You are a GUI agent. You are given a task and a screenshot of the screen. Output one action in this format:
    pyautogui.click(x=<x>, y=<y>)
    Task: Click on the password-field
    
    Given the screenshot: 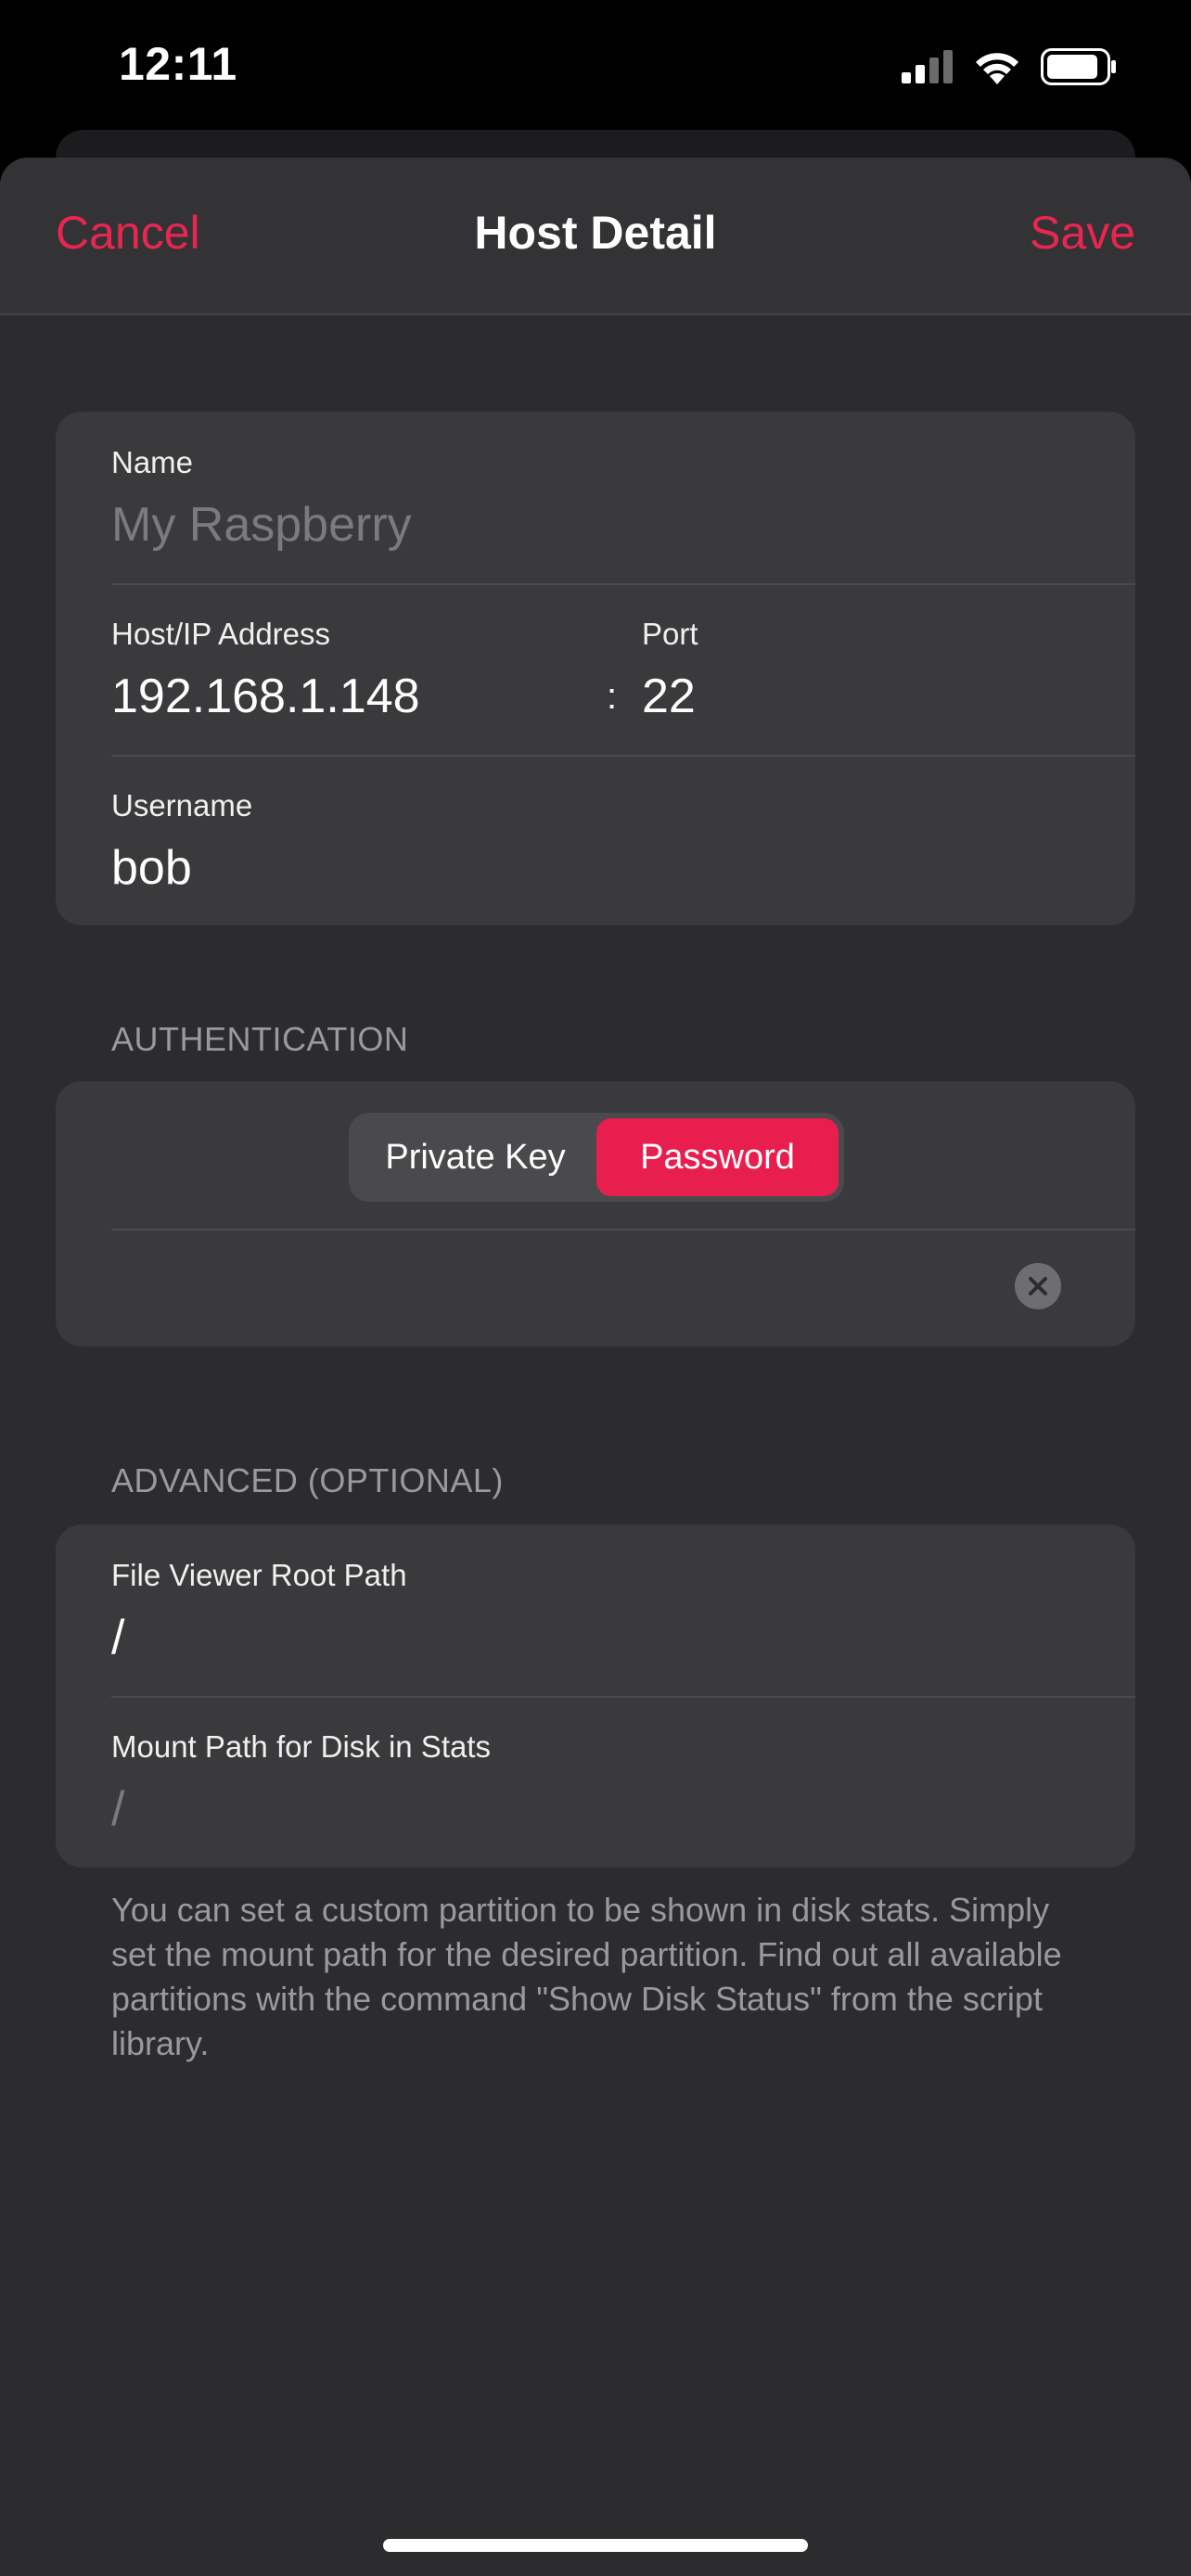 What is the action you would take?
    pyautogui.click(x=567, y=1289)
    